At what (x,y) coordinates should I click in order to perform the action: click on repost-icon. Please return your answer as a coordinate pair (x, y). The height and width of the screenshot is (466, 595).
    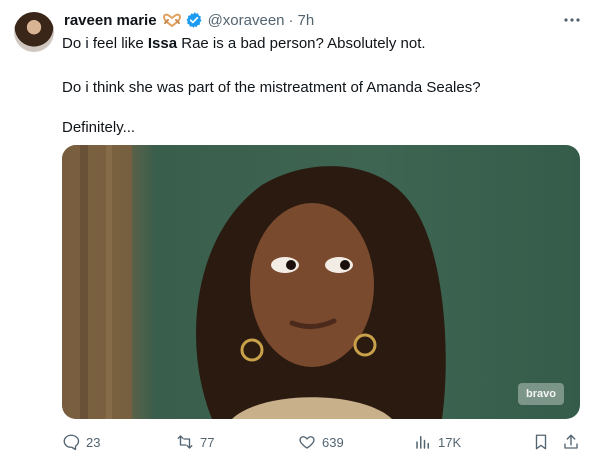
    Looking at the image, I should click on (185, 442).